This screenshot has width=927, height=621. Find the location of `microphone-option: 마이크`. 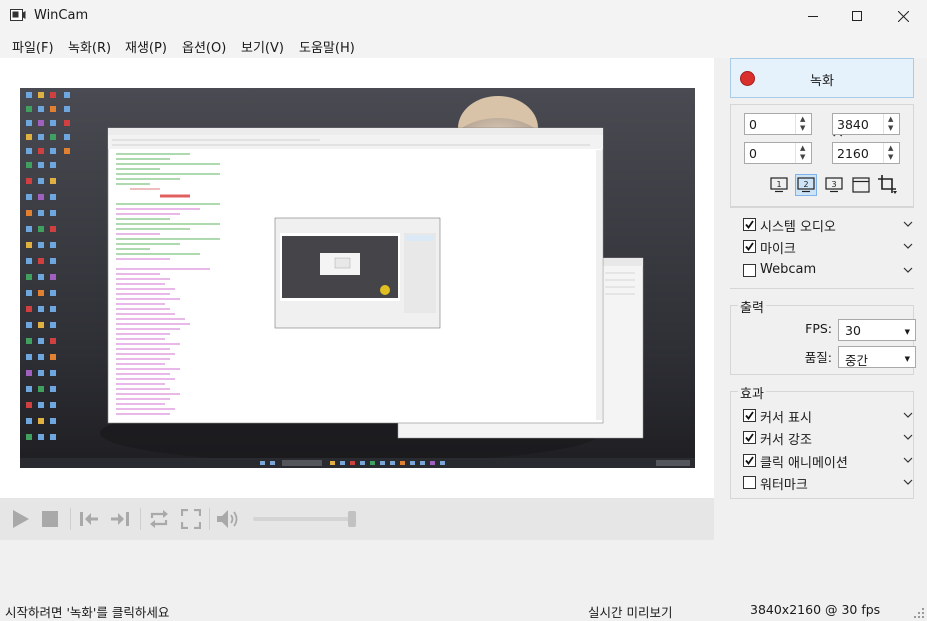

microphone-option: 마이크 is located at coordinates (828, 247).